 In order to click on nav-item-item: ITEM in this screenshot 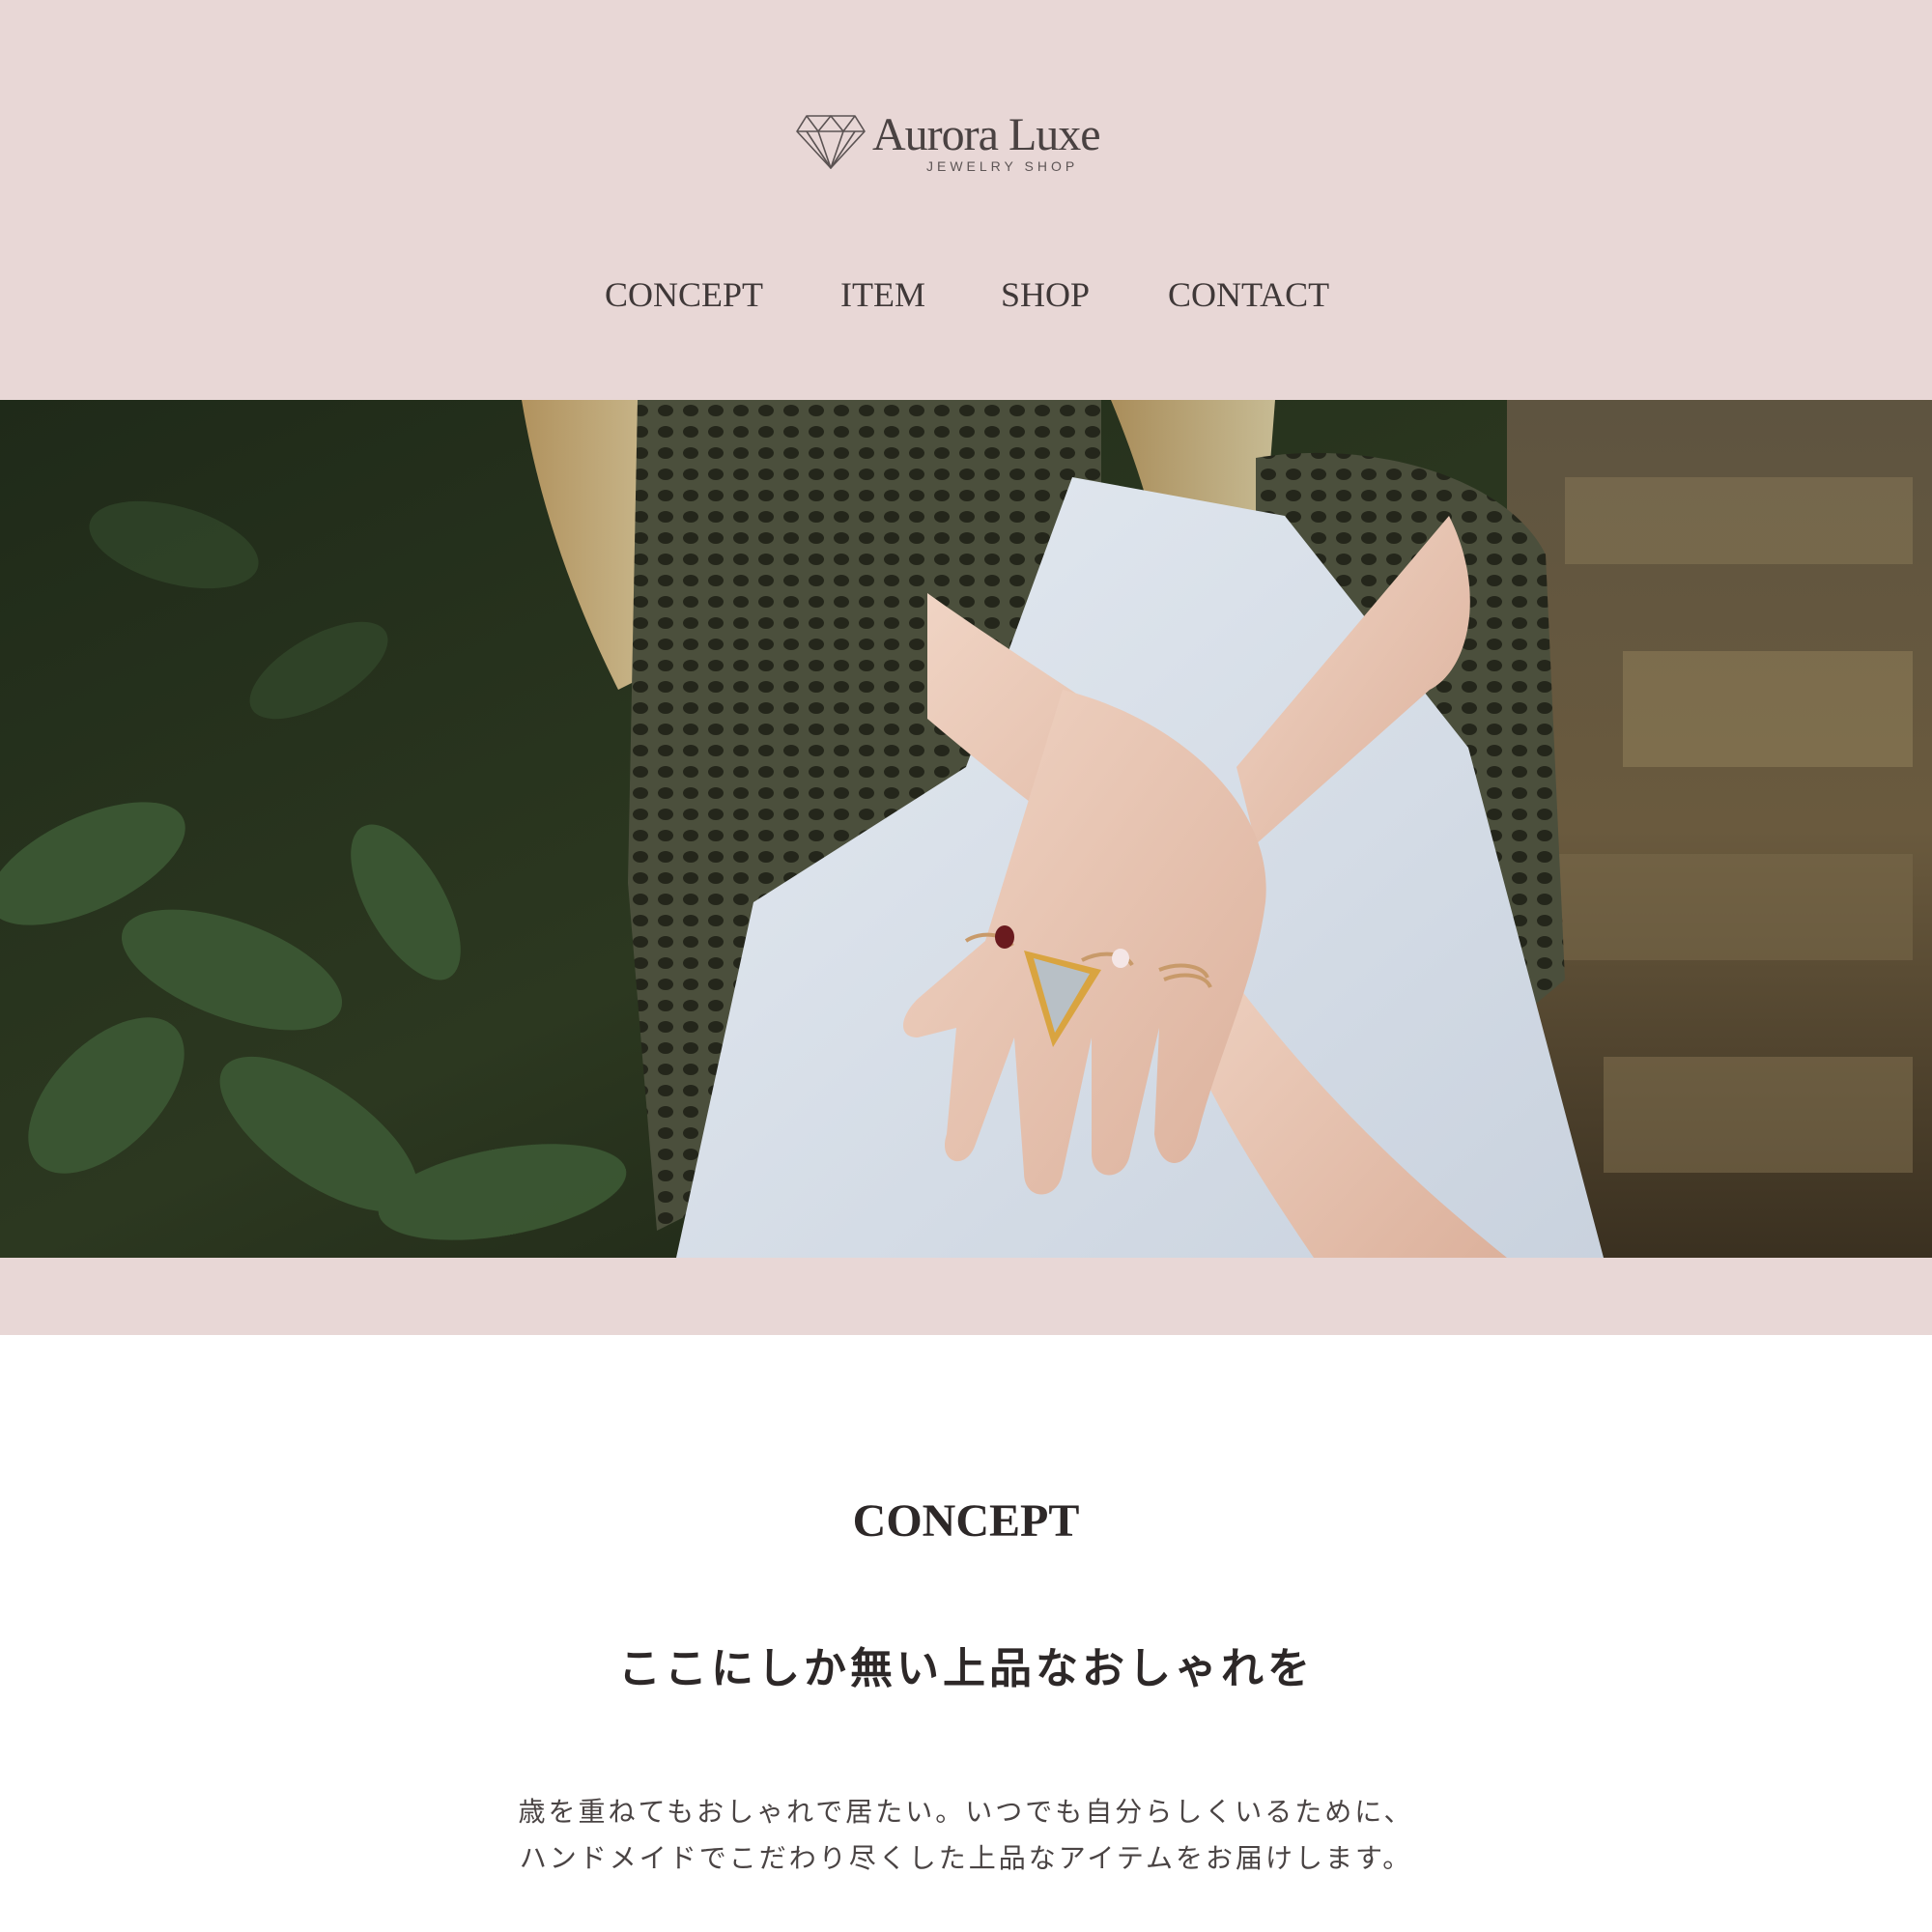, I will do `click(882, 294)`.